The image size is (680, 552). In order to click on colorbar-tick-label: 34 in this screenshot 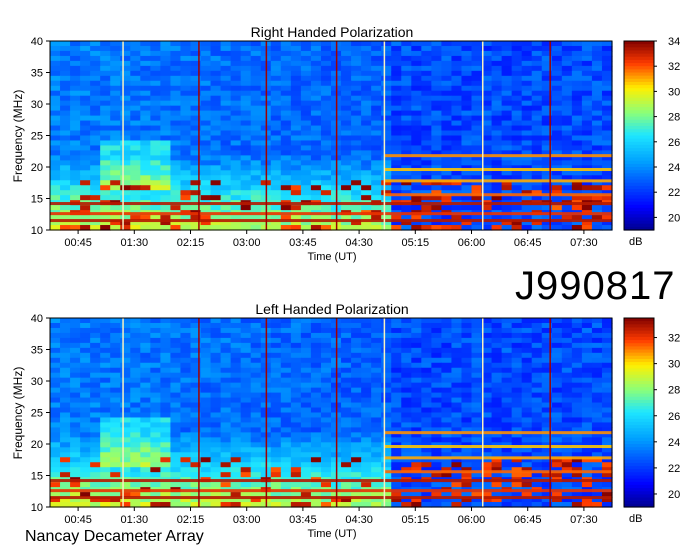, I will do `click(674, 42)`.